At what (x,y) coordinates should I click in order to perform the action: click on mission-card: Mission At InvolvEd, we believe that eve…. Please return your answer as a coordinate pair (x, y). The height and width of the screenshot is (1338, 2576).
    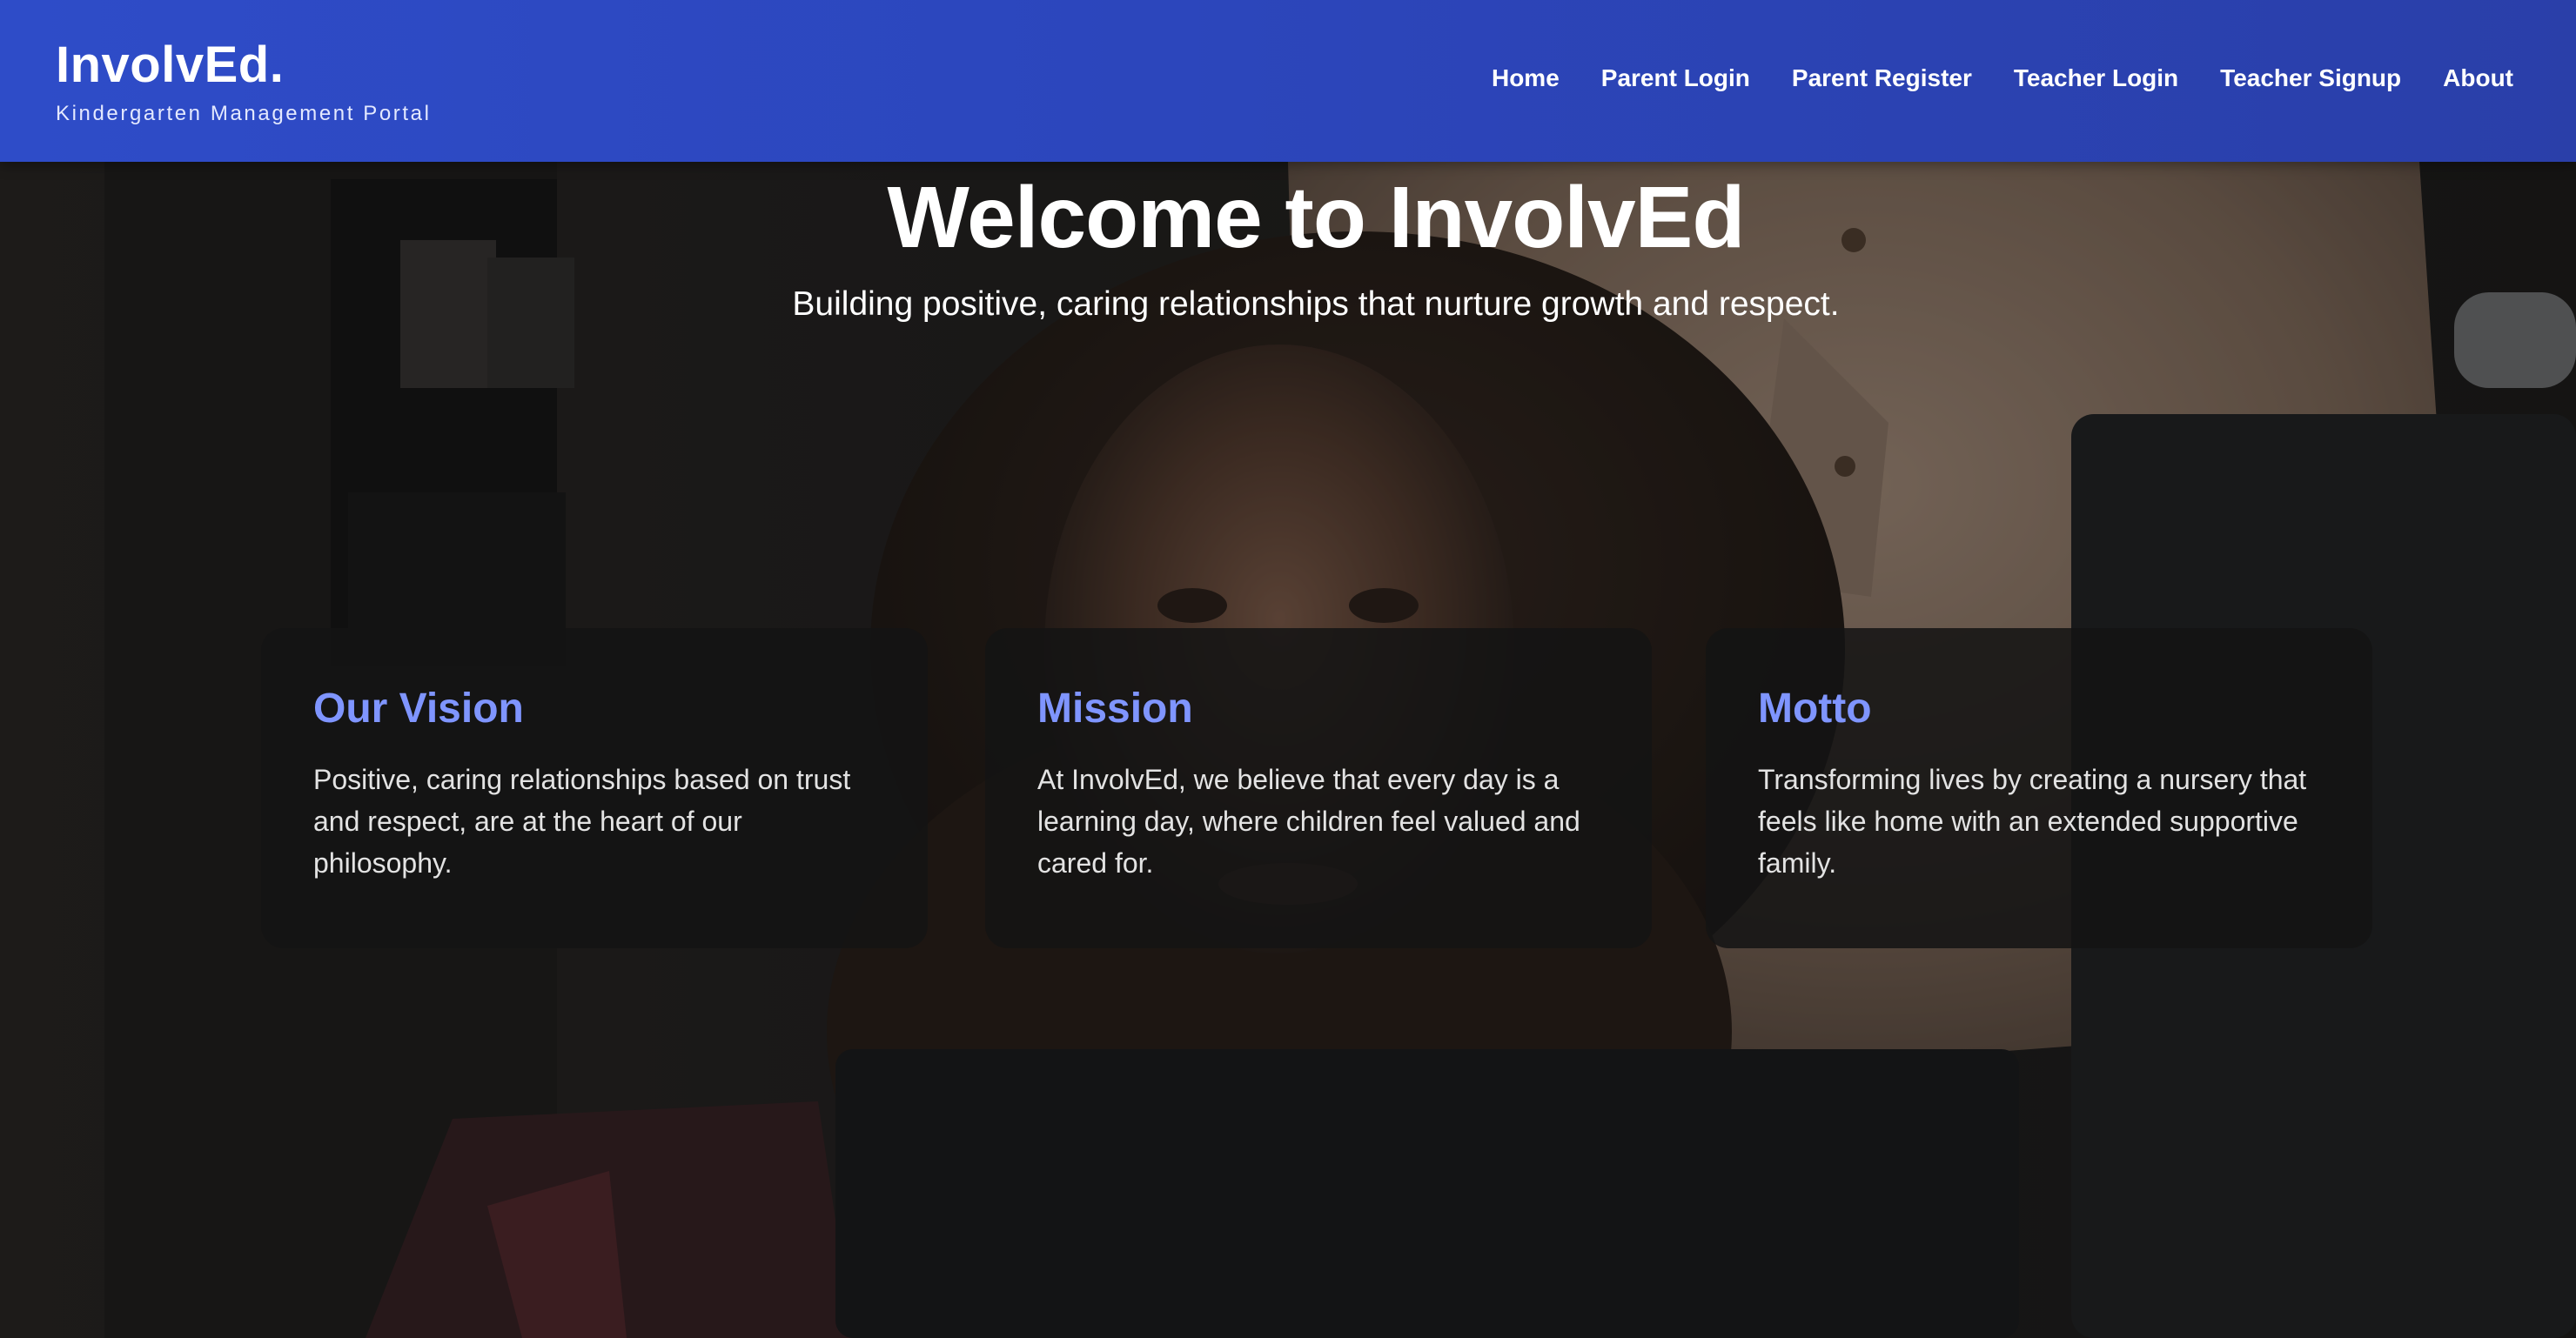
    Looking at the image, I should click on (1318, 788).